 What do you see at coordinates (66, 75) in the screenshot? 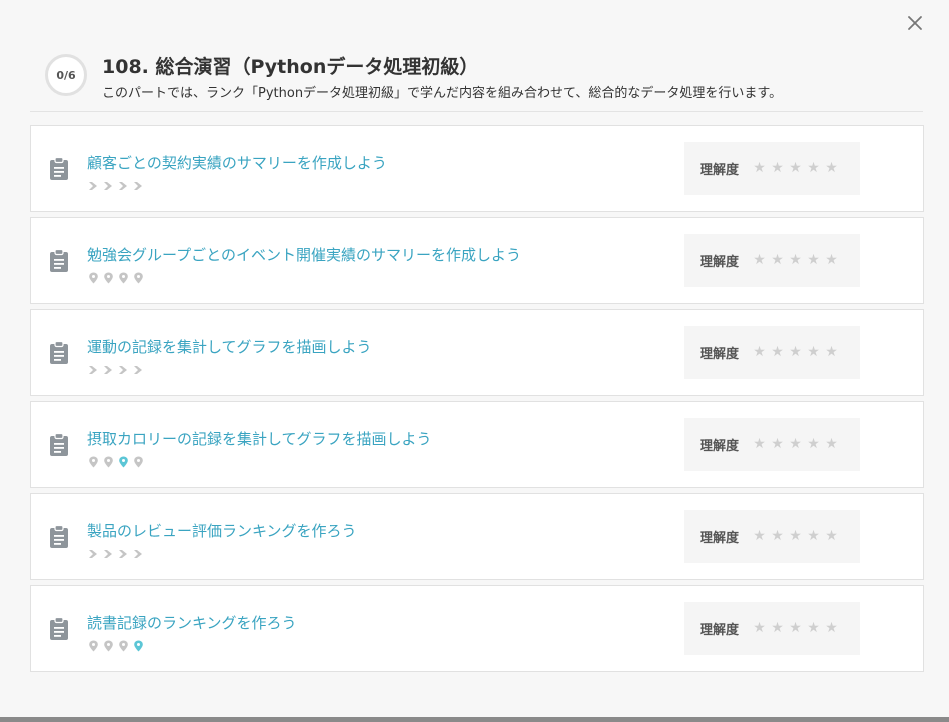
I see `progress-indicator: 0/6` at bounding box center [66, 75].